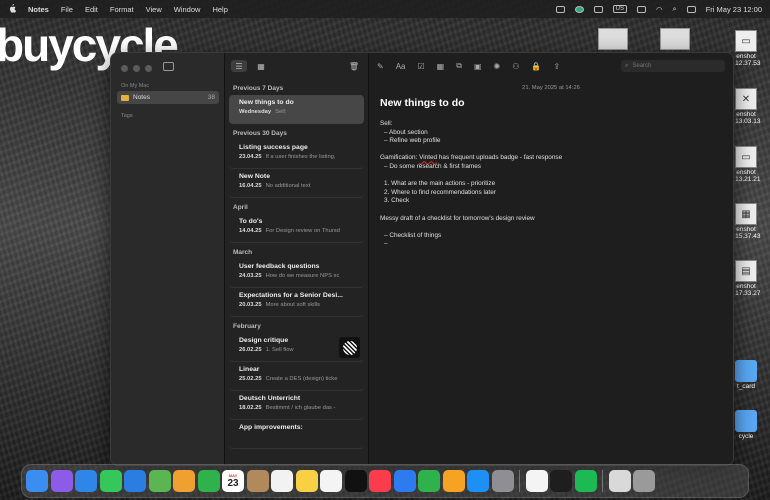 The height and width of the screenshot is (500, 770). I want to click on folder-name: Notes, so click(141, 97).